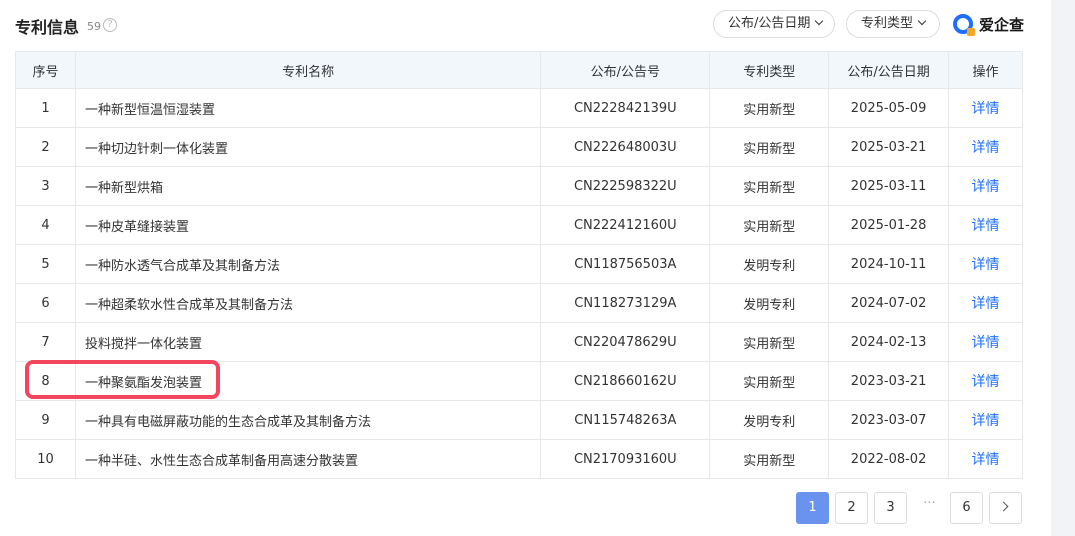 The height and width of the screenshot is (536, 1075). I want to click on page-button-2: 2, so click(851, 508).